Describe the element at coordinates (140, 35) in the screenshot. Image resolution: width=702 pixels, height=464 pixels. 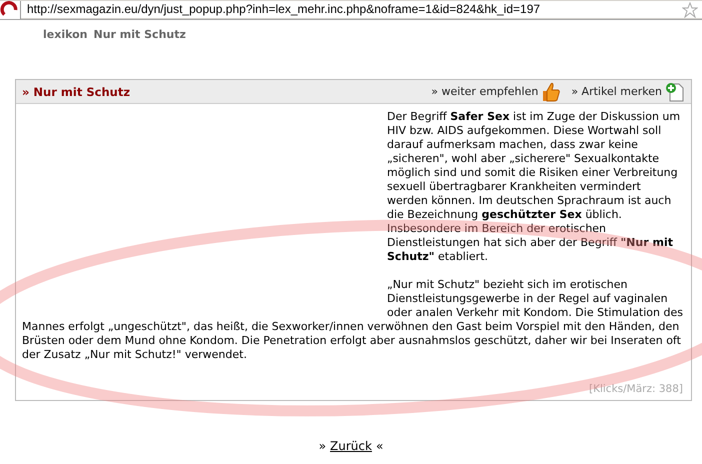
I see `breadcrumb-item: Nur mit Schutz` at that location.